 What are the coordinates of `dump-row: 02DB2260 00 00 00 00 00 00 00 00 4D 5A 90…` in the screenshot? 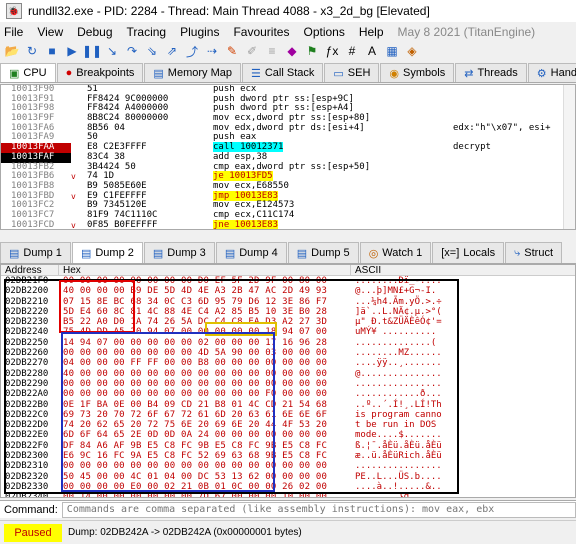 It's located at (288, 353).